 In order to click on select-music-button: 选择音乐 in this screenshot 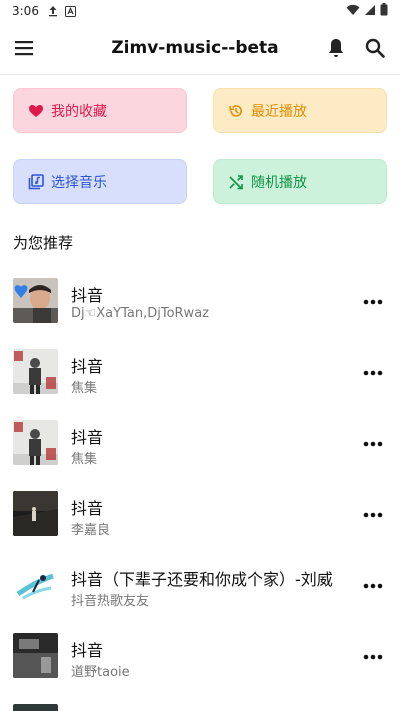, I will do `click(100, 181)`.